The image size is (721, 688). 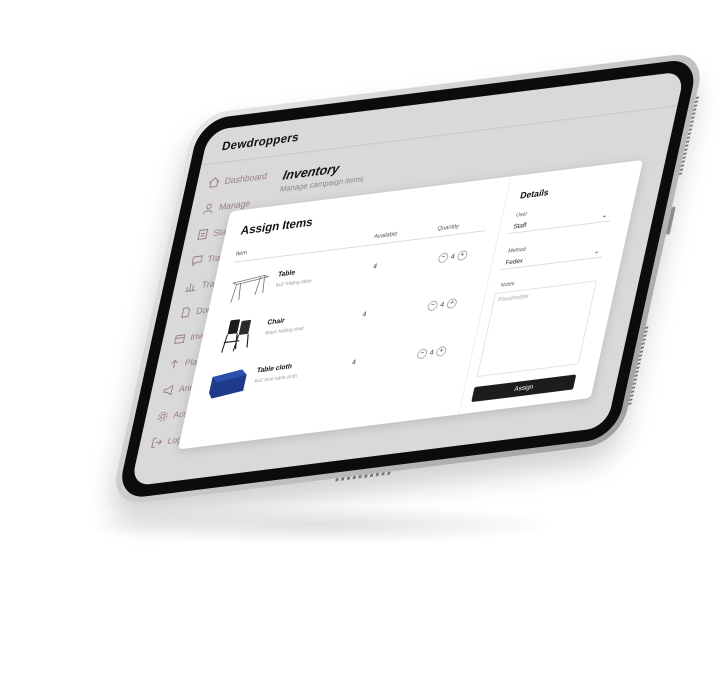 What do you see at coordinates (191, 286) in the screenshot?
I see `chart-icon` at bounding box center [191, 286].